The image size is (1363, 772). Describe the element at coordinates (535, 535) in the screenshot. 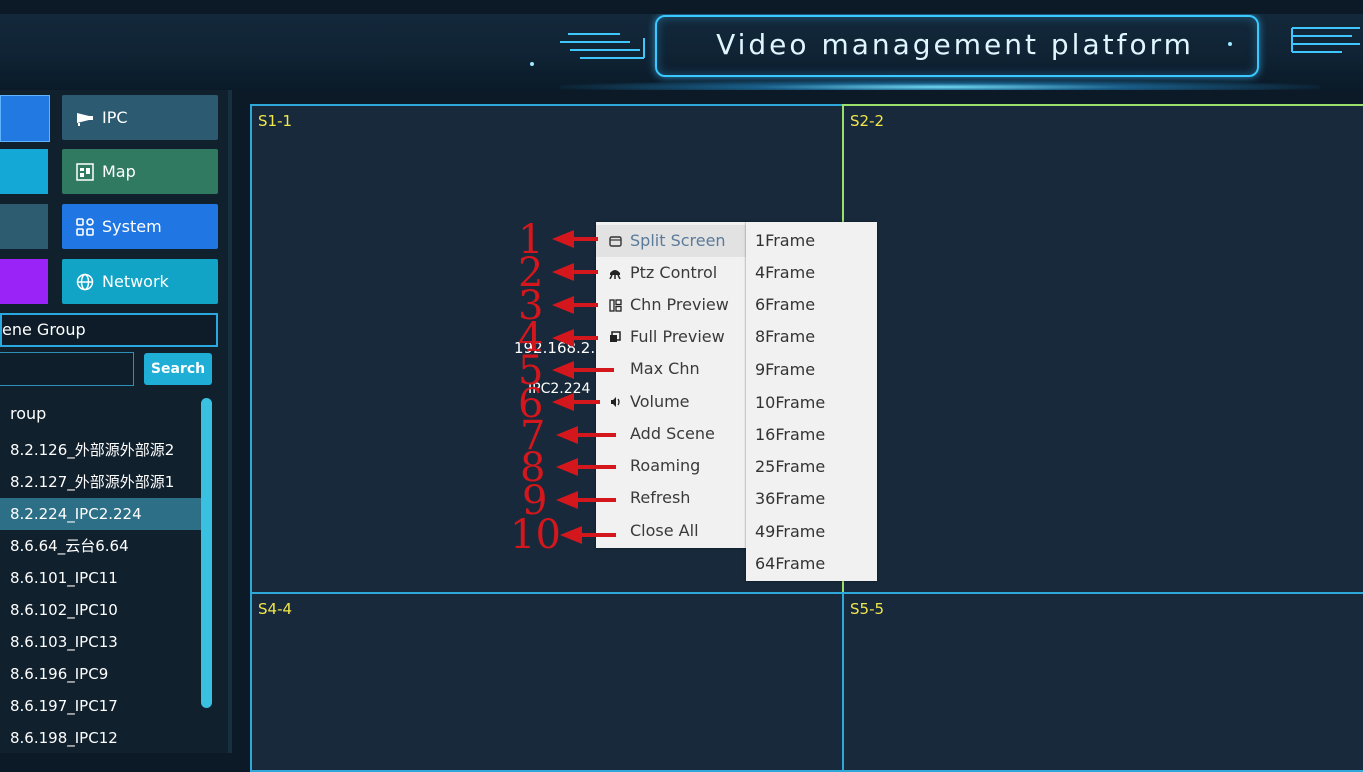

I see `annotation-number: 10` at that location.